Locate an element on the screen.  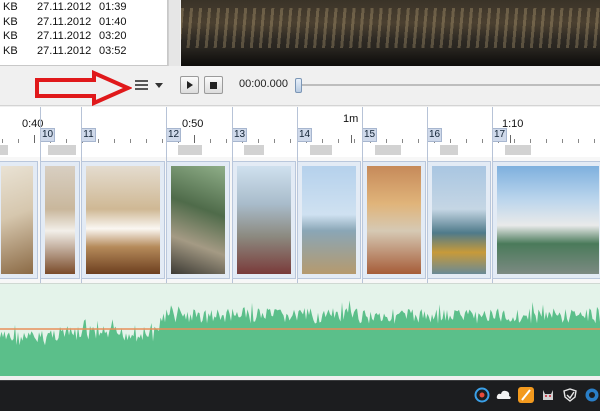
river-boats-thumbnail is located at coordinates (459, 220).